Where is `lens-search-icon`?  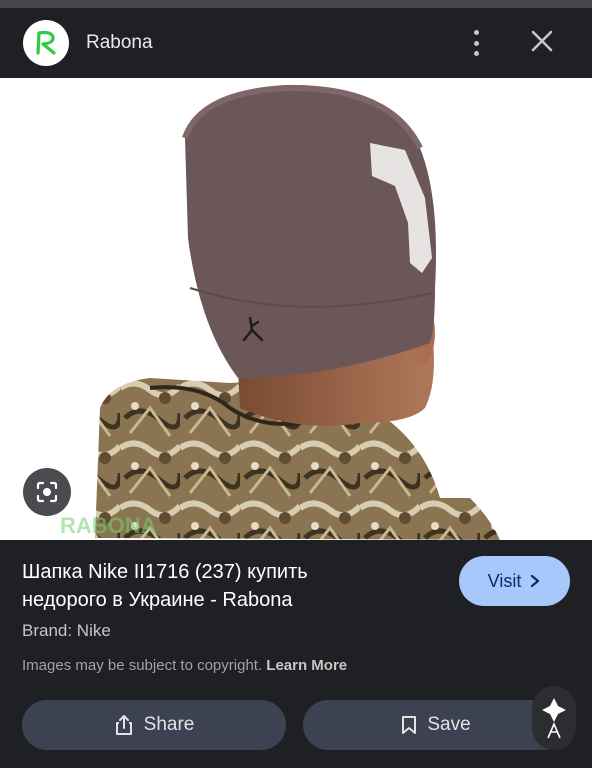 lens-search-icon is located at coordinates (47, 492).